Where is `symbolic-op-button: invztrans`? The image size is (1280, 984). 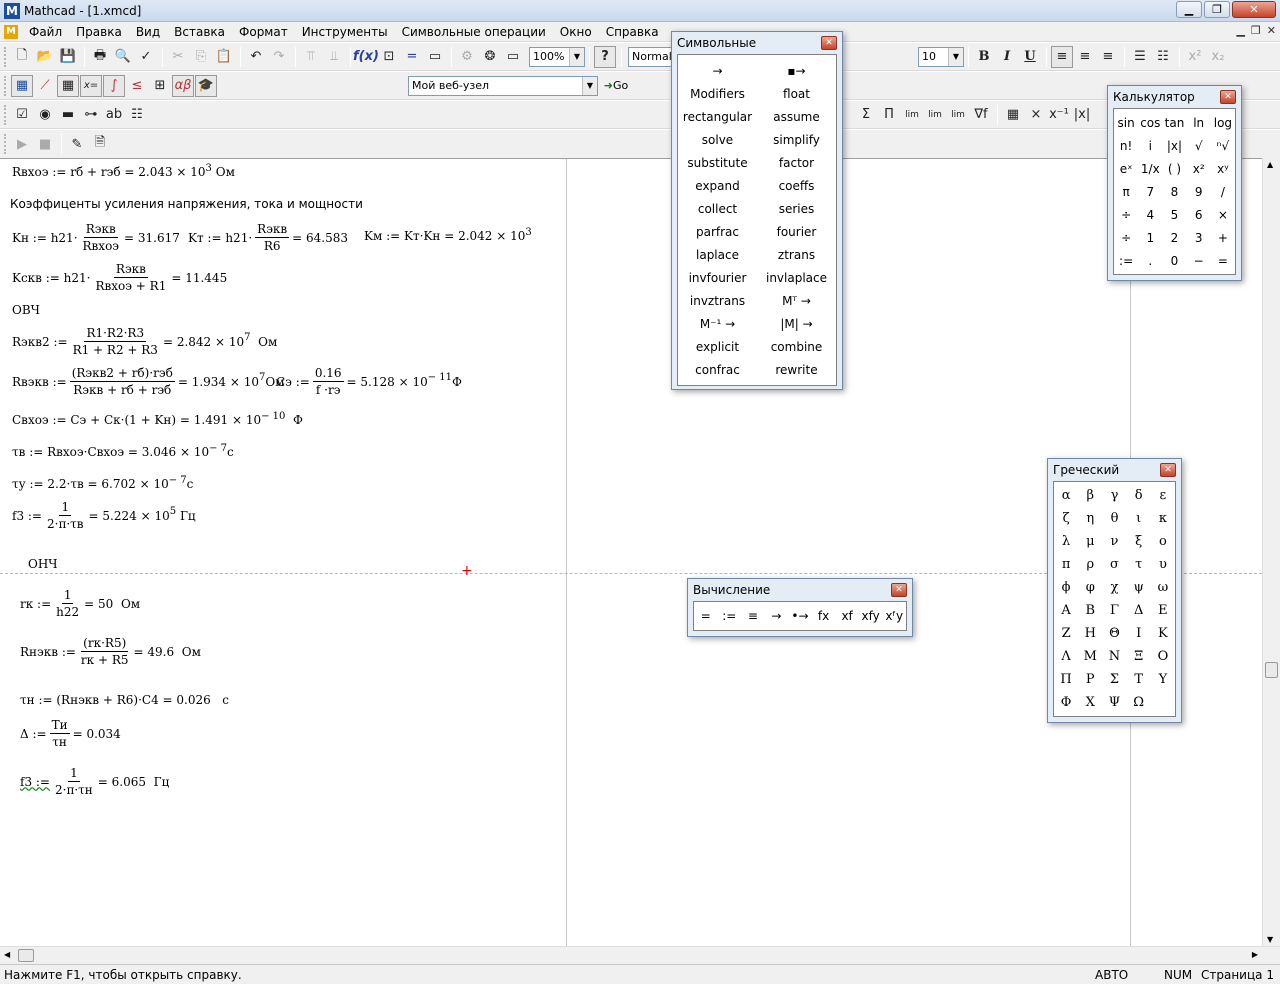
symbolic-op-button: invztrans is located at coordinates (717, 300).